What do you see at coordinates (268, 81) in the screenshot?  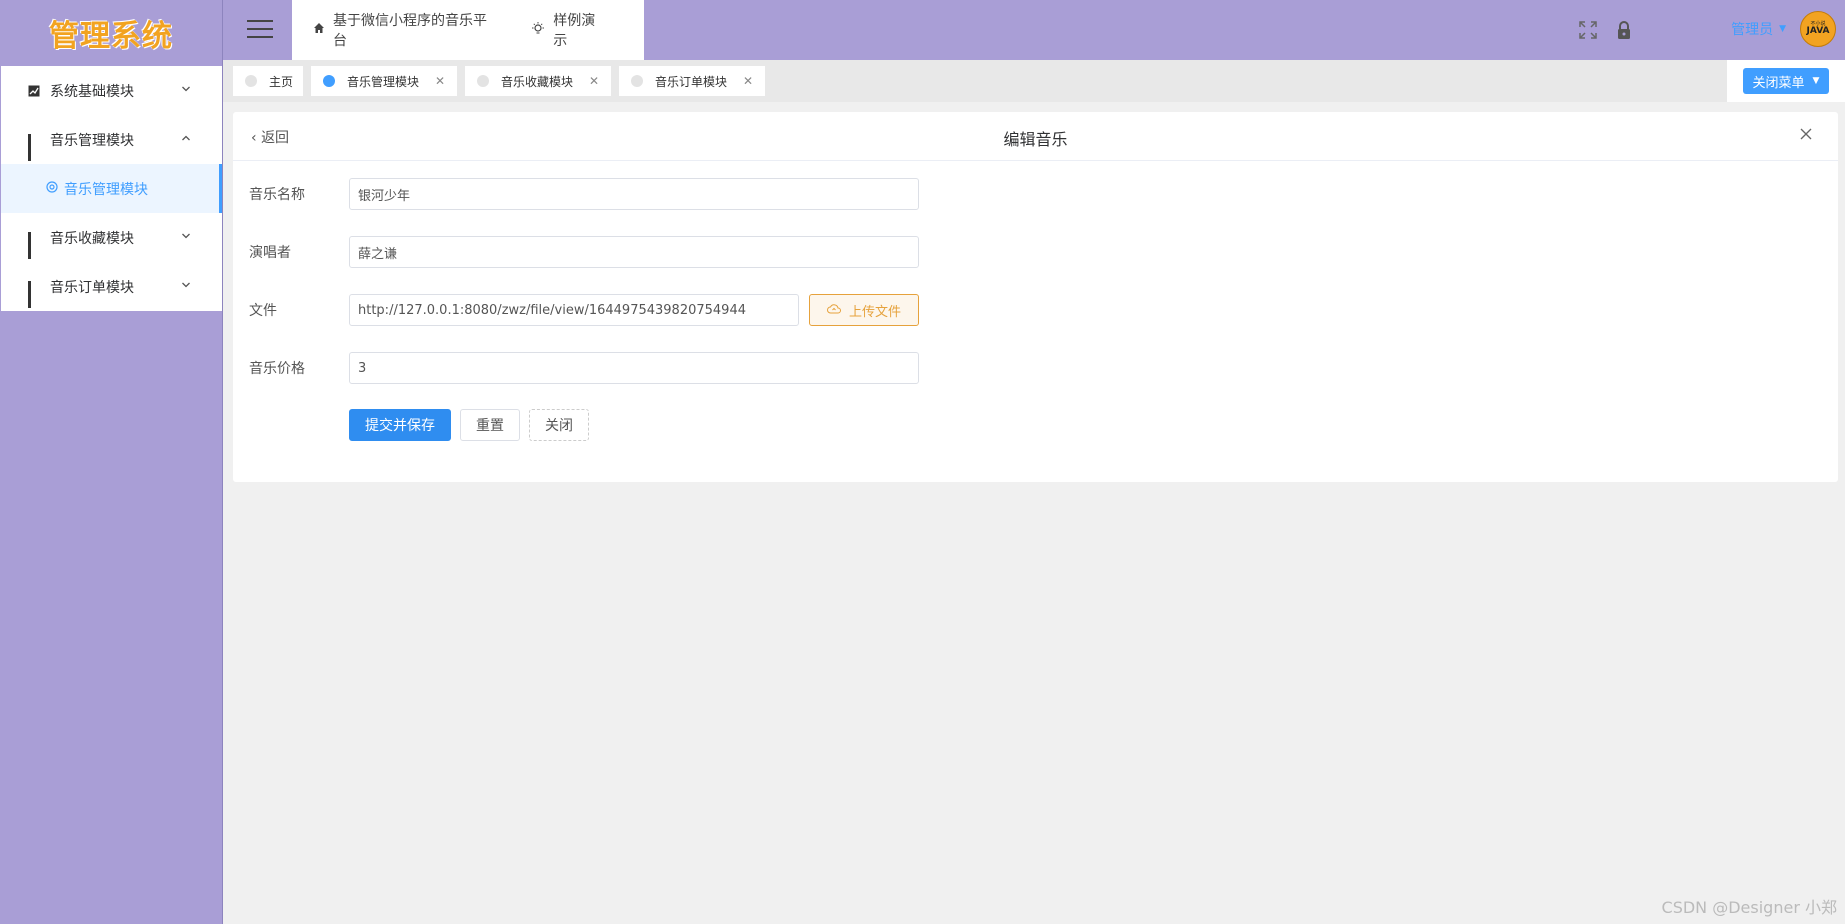 I see `tab-home: 主页` at bounding box center [268, 81].